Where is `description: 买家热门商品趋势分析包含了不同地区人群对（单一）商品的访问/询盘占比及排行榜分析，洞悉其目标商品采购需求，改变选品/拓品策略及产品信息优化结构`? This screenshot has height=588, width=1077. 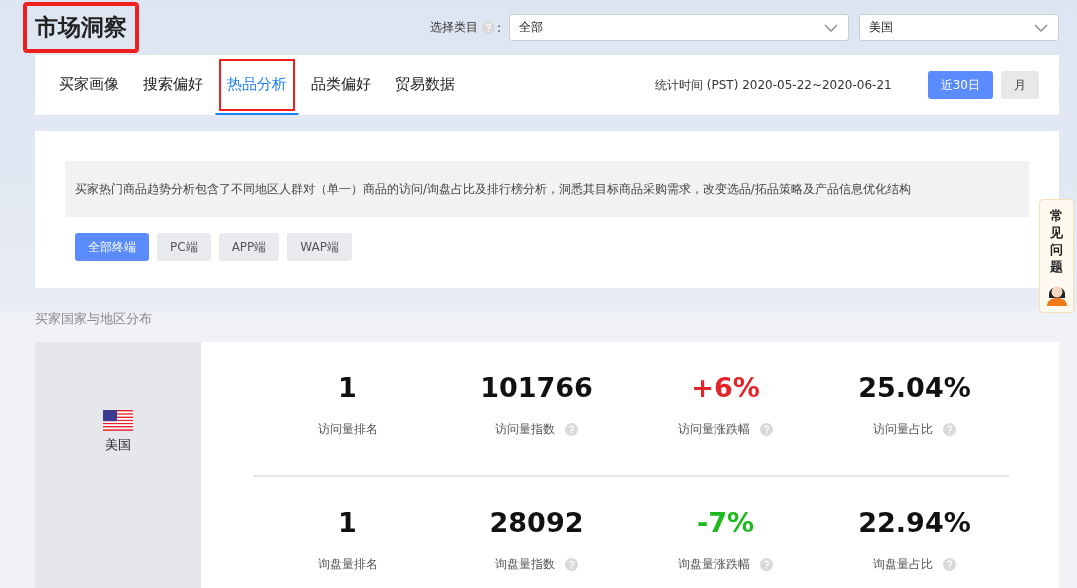
description: 买家热门商品趋势分析包含了不同地区人群对（单一）商品的访问/询盘占比及排行榜分析，洞悉其目标商品采购需求，改变选品/拓品策略及产品信息优化结构 is located at coordinates (547, 189).